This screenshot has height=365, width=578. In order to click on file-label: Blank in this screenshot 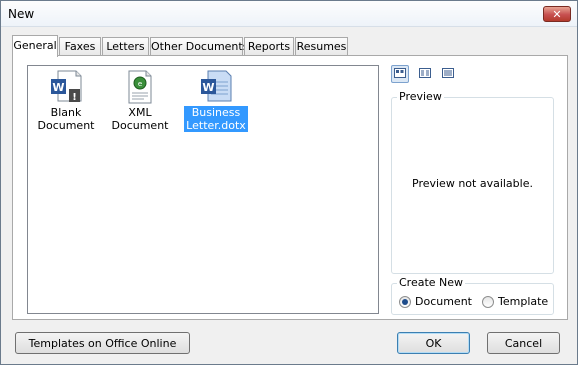, I will do `click(66, 112)`.